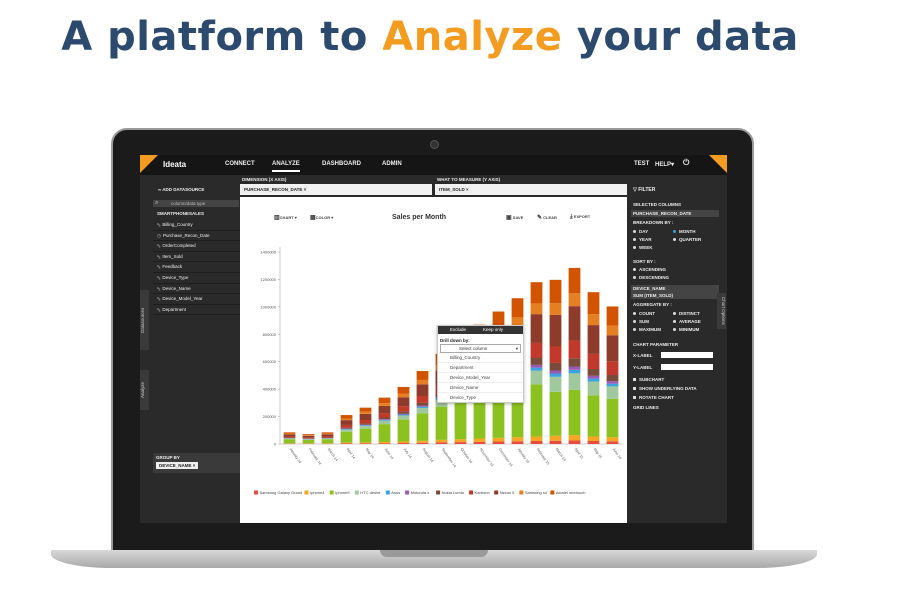  Describe the element at coordinates (649, 269) in the screenshot. I see `sort-ascending: ASCENDING` at that location.